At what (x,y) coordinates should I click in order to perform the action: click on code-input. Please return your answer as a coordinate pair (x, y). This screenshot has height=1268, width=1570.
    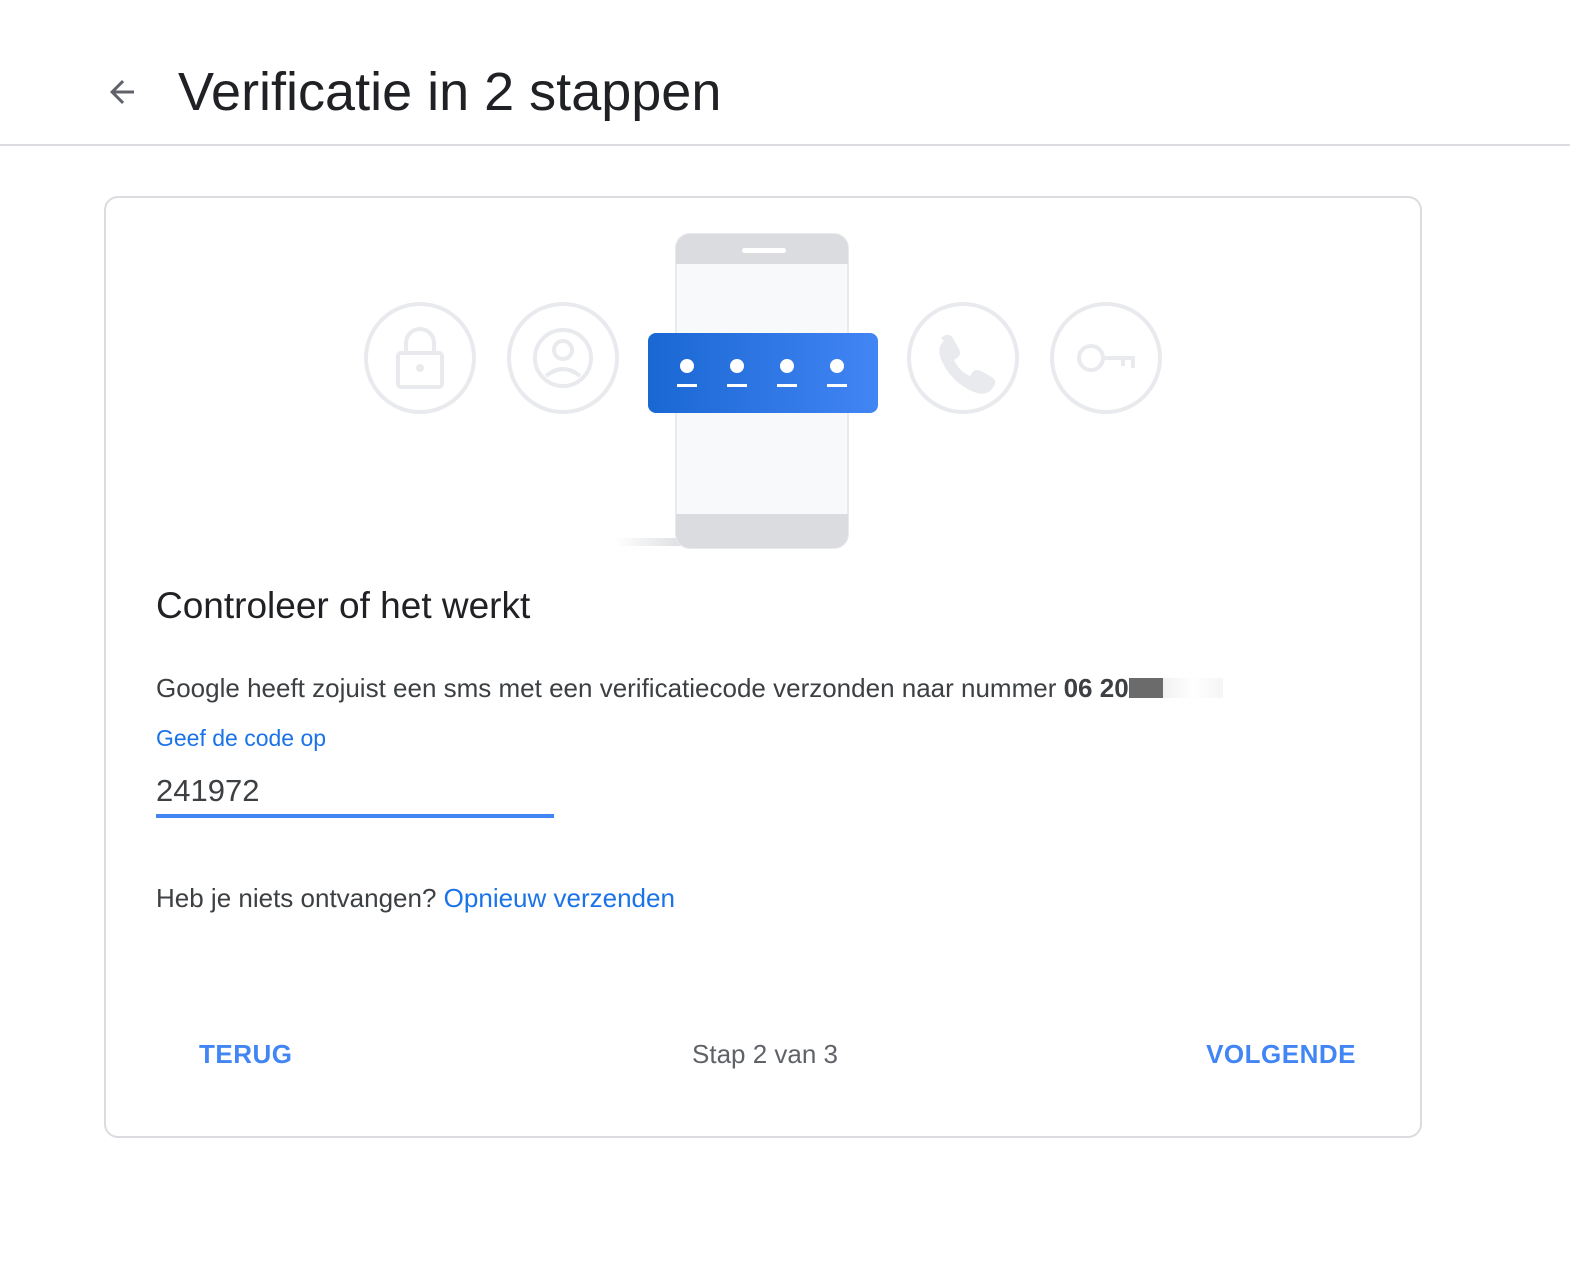
    Looking at the image, I should click on (355, 791).